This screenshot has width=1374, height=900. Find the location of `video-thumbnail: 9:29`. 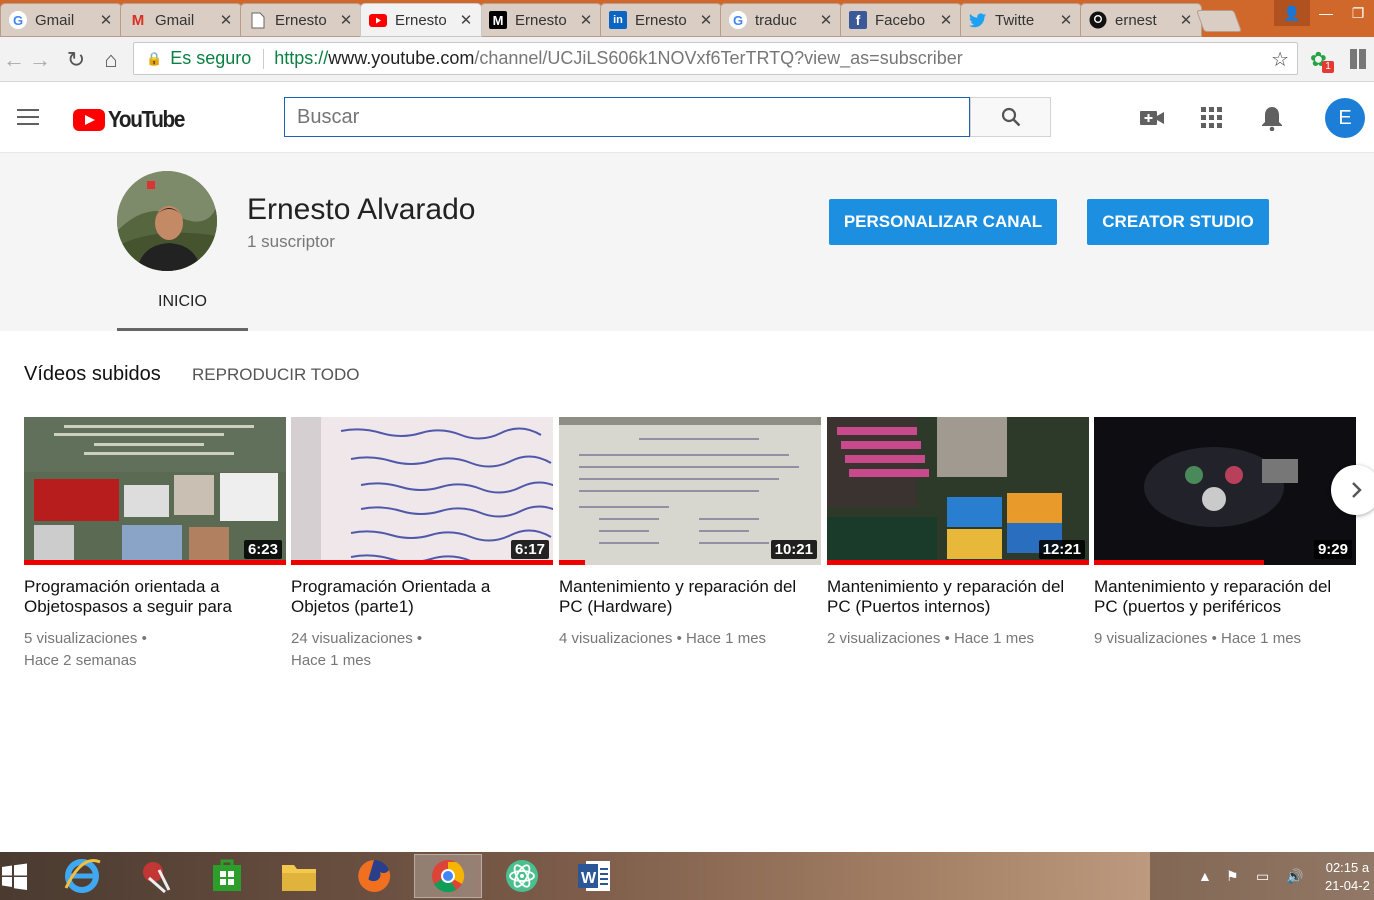

video-thumbnail: 9:29 is located at coordinates (1225, 491).